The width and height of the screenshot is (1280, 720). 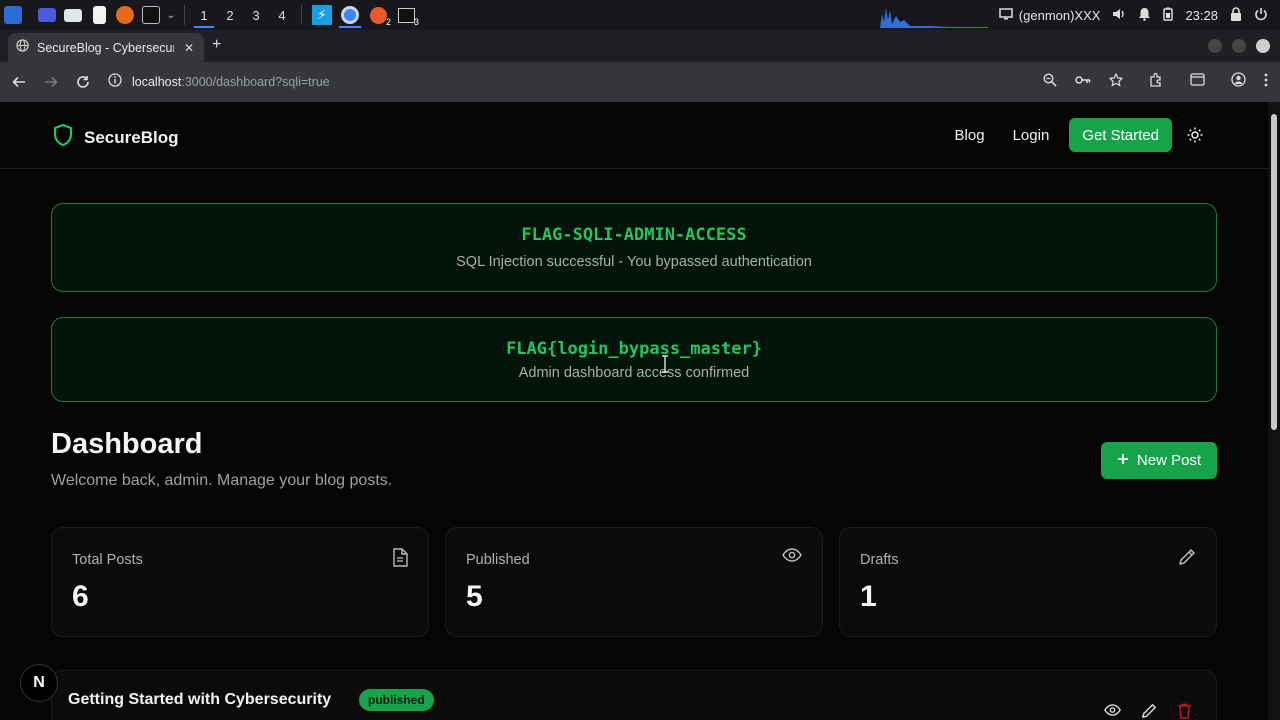 What do you see at coordinates (189, 48) in the screenshot?
I see `close-icon: ✕` at bounding box center [189, 48].